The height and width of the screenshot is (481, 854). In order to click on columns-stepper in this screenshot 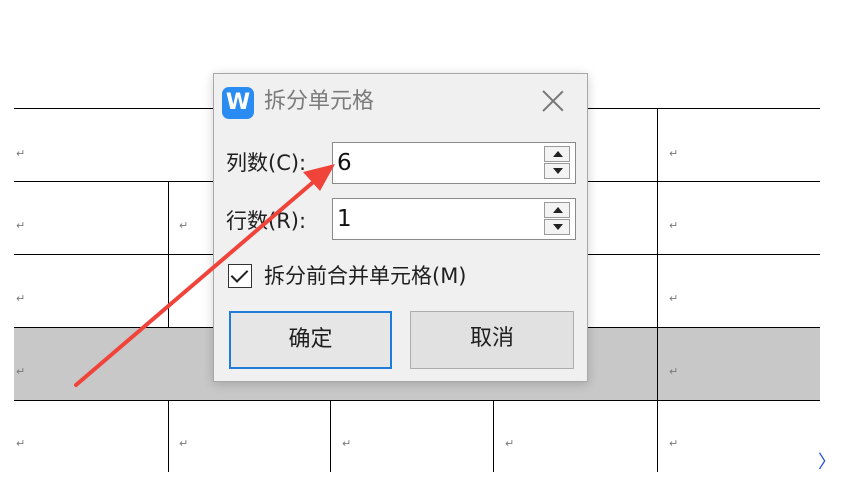, I will do `click(454, 163)`.